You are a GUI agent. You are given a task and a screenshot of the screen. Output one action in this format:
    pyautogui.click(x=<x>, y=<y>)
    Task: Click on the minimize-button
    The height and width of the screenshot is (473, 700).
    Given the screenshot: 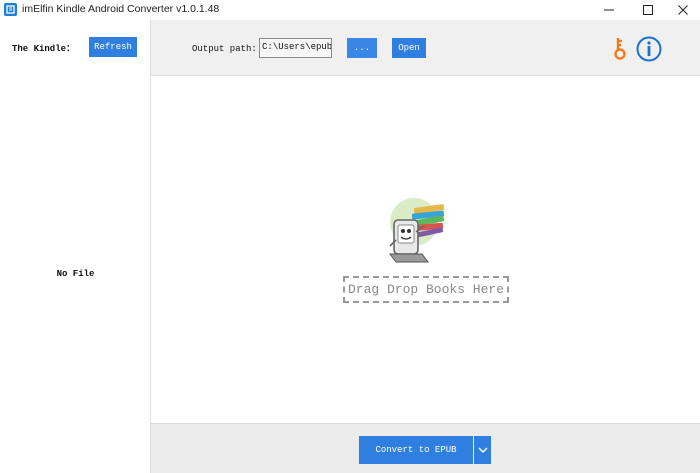 What is the action you would take?
    pyautogui.click(x=609, y=10)
    